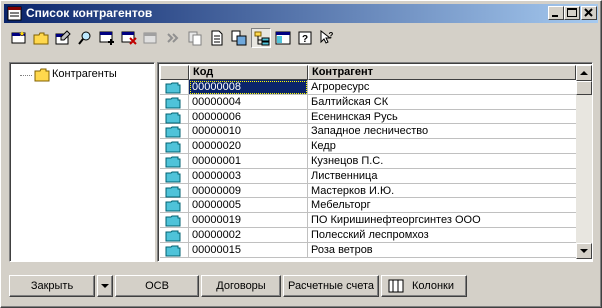 The height and width of the screenshot is (308, 602). I want to click on close-button: Закрыть, so click(52, 286).